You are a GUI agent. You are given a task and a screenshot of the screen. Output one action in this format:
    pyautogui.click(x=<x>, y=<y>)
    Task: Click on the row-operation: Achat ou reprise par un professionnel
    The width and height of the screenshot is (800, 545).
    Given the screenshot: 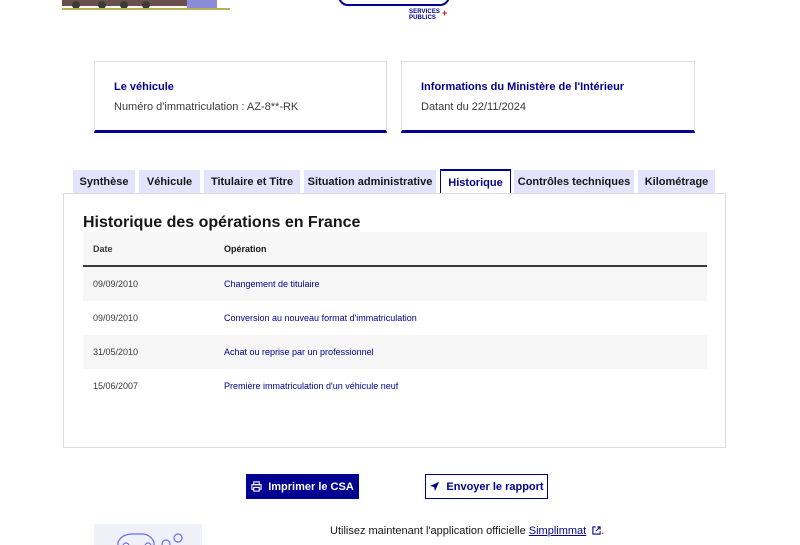 What is the action you would take?
    pyautogui.click(x=299, y=352)
    